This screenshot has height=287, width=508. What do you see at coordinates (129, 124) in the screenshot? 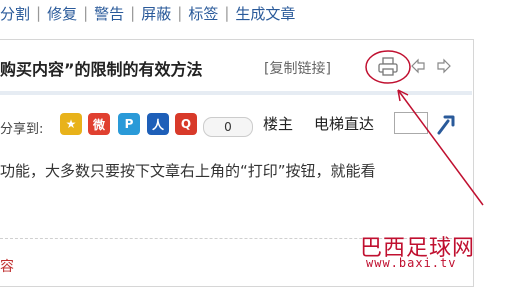
I see `tencent-weibo-icon: P` at bounding box center [129, 124].